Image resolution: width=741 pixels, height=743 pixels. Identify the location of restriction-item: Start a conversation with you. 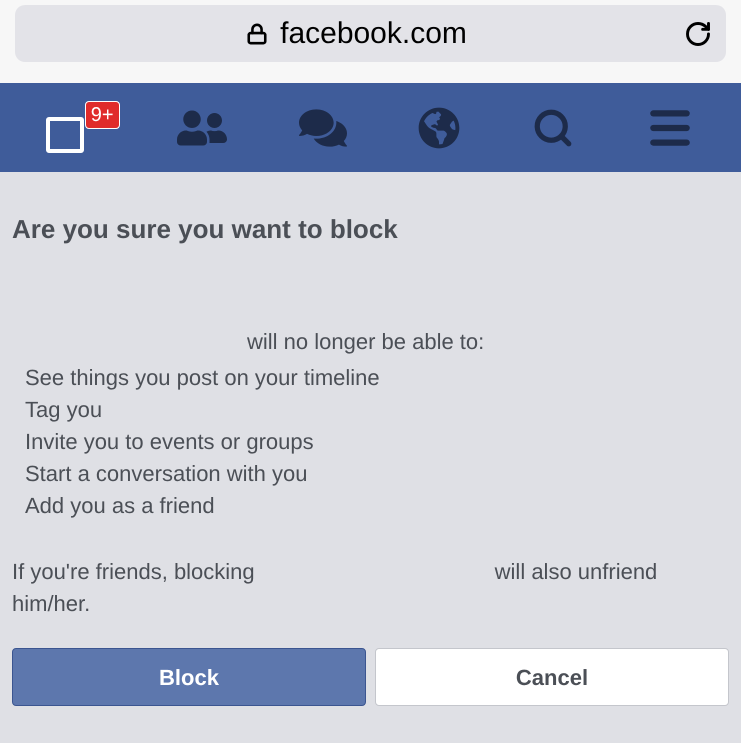
(166, 474).